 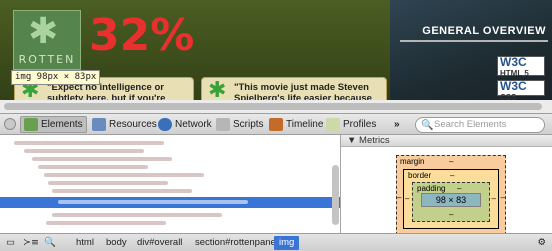 I want to click on tab-network: Network, so click(x=185, y=124).